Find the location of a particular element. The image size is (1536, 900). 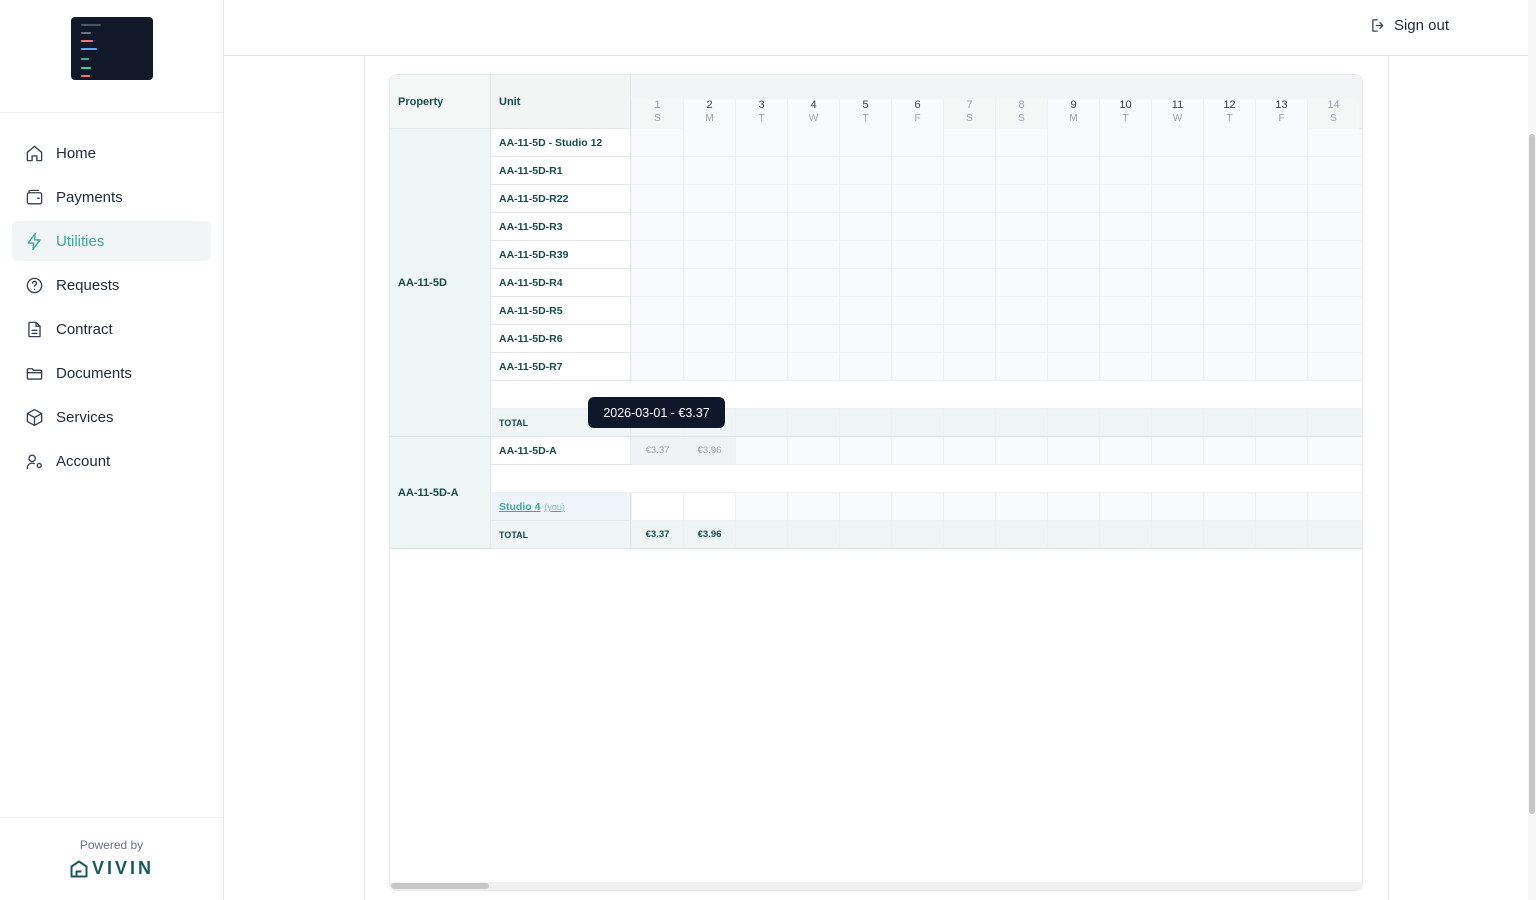

vertical-scrollbar-thumb is located at coordinates (1532, 474).